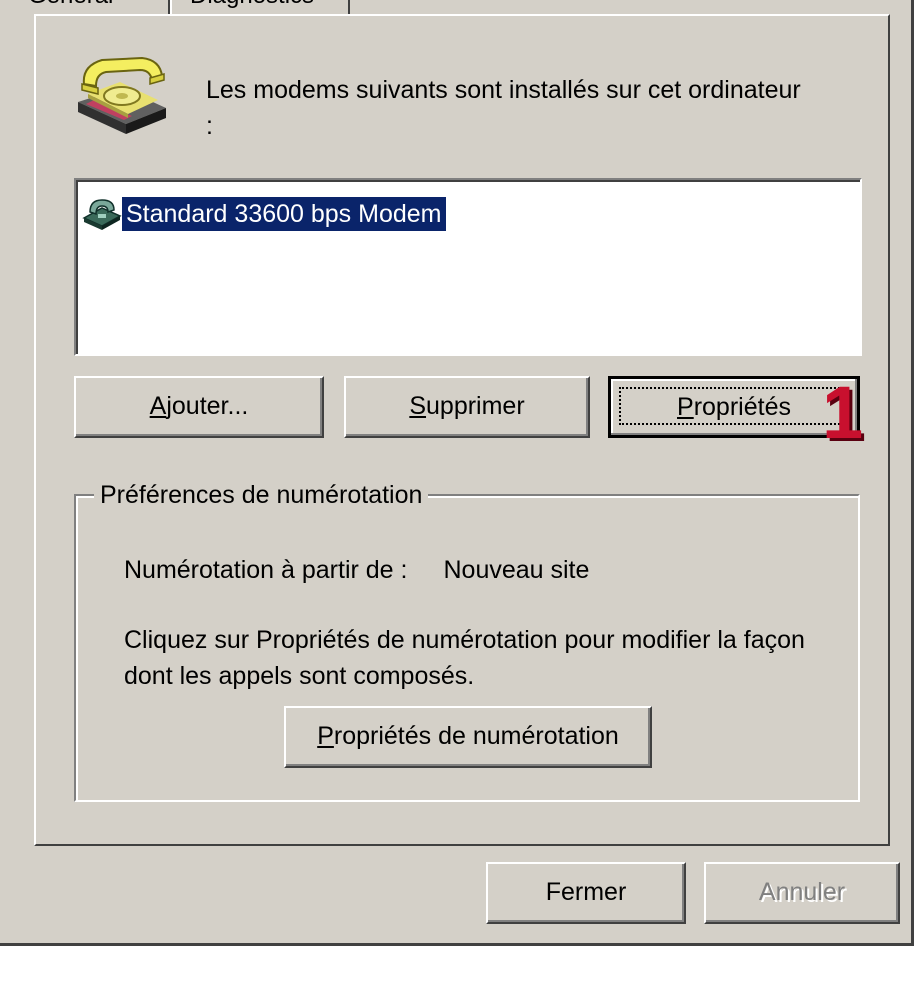  Describe the element at coordinates (266, 570) in the screenshot. I see `dial-from-label: Numérotation à partir de :` at that location.